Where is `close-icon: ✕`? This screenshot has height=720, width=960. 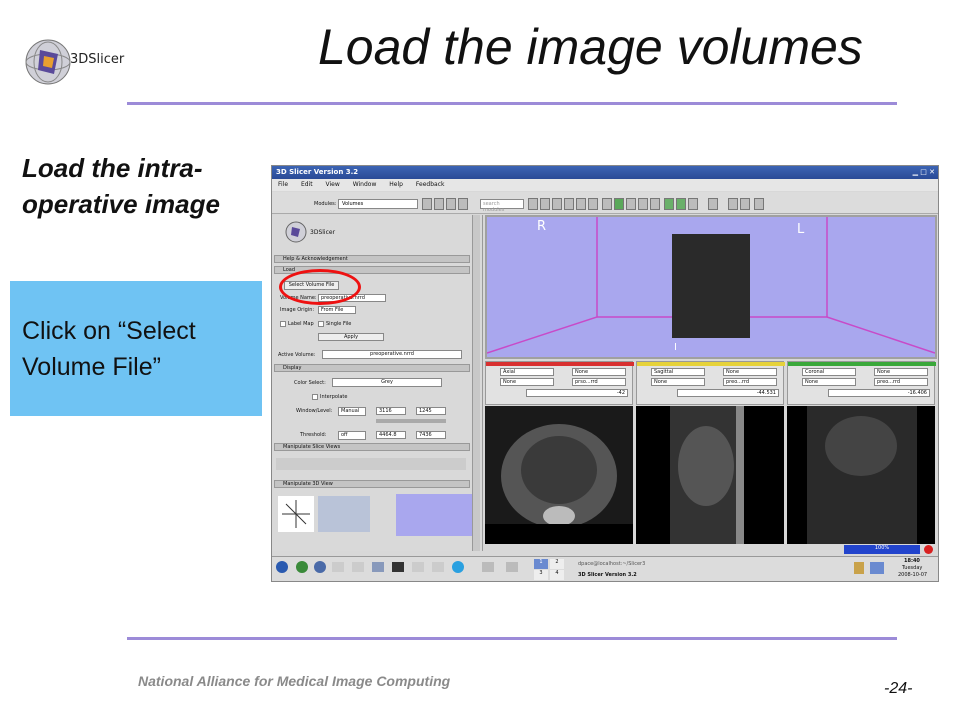 close-icon: ✕ is located at coordinates (932, 172).